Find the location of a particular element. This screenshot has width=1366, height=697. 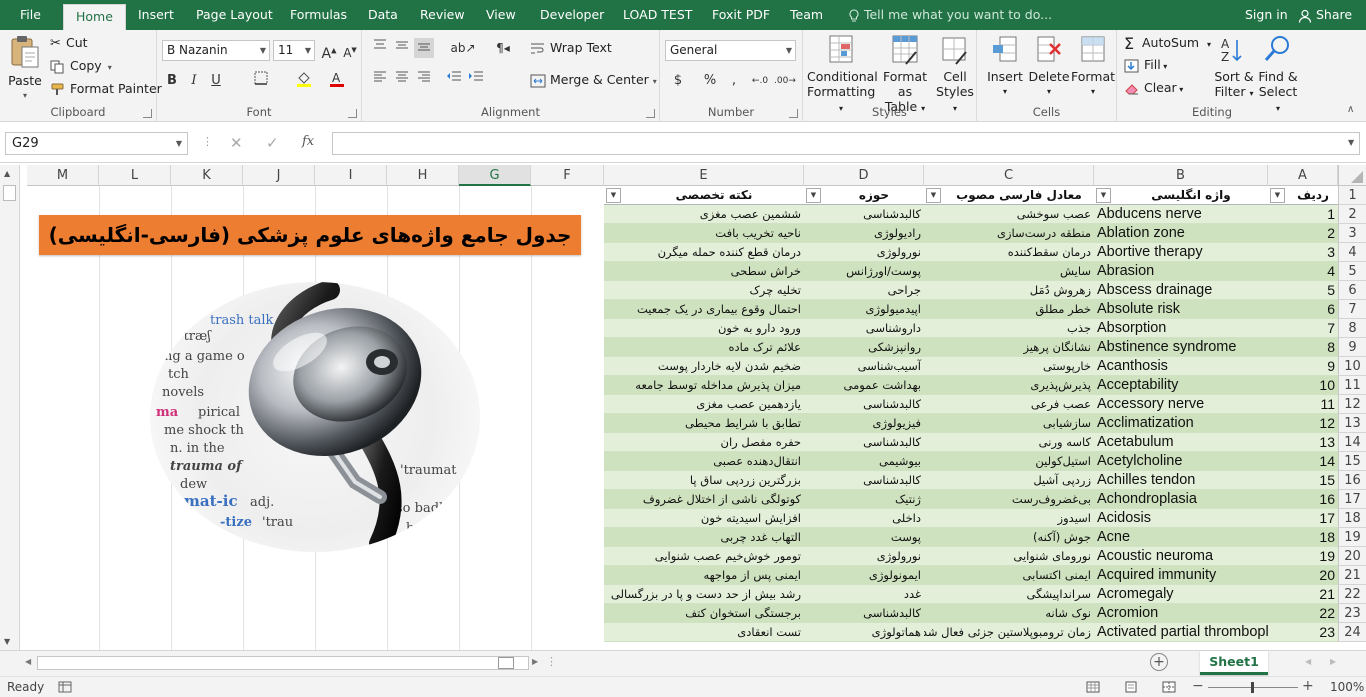

zoom-out-button: − is located at coordinates (1198, 686).